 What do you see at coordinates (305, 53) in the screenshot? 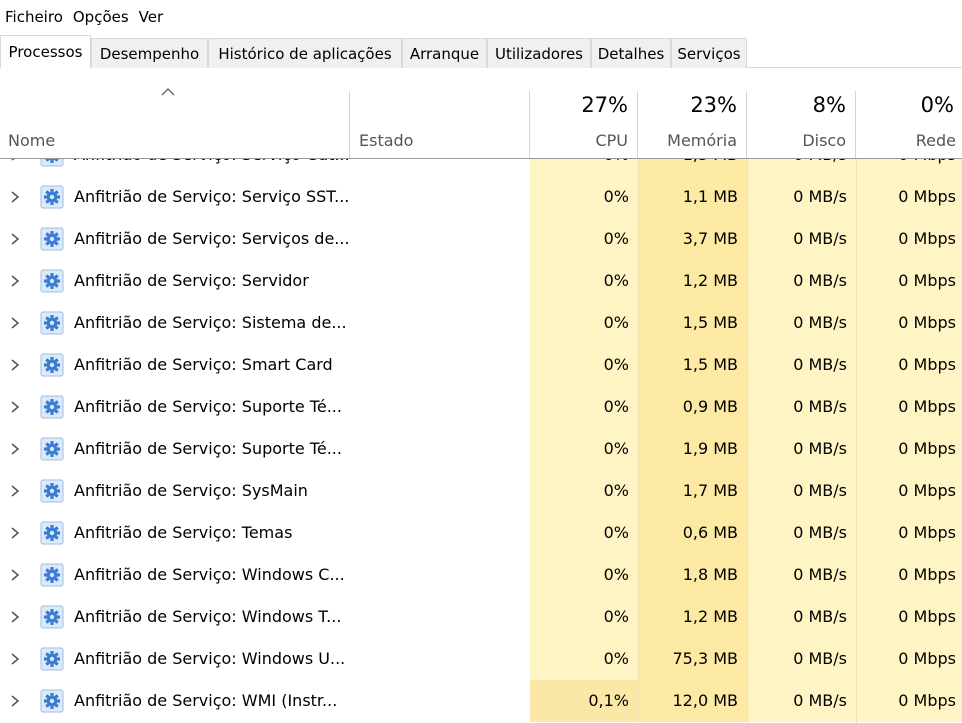
I see `tab-historico-aplicacoes: Histórico de aplicações` at bounding box center [305, 53].